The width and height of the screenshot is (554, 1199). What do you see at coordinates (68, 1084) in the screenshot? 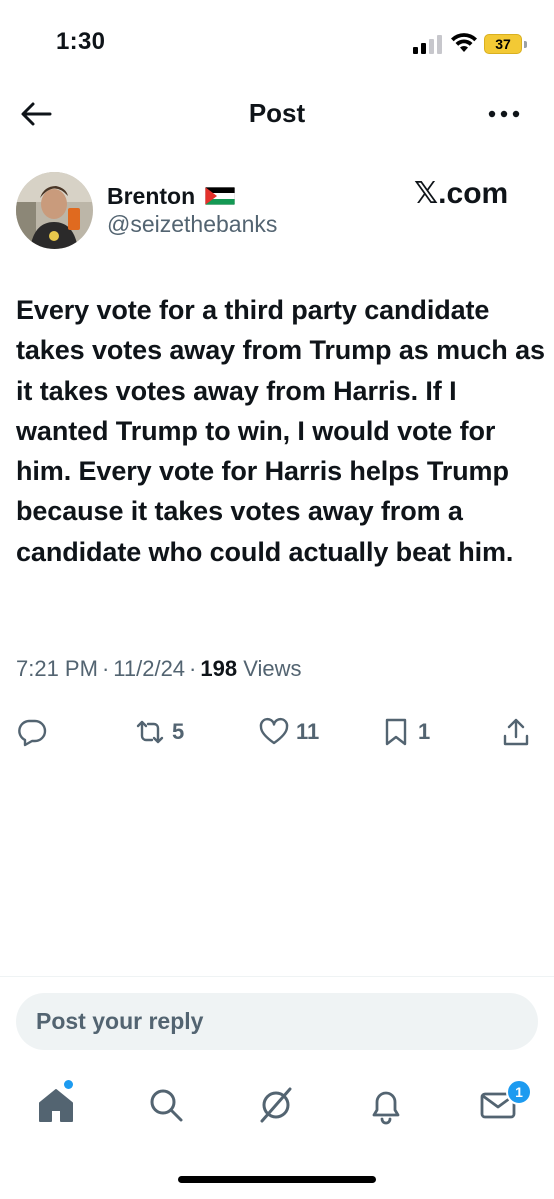
I see `home-unread-dot` at bounding box center [68, 1084].